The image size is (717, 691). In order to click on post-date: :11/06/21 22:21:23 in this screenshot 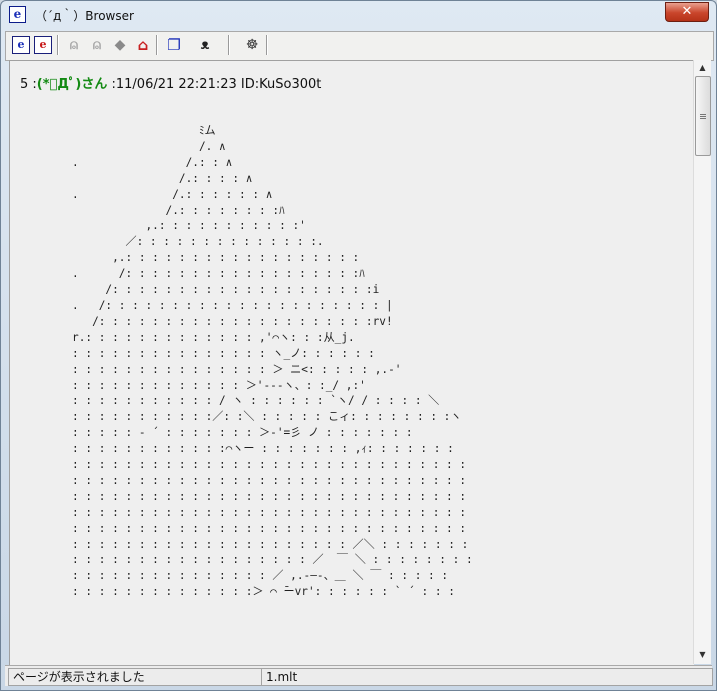, I will do `click(174, 84)`.